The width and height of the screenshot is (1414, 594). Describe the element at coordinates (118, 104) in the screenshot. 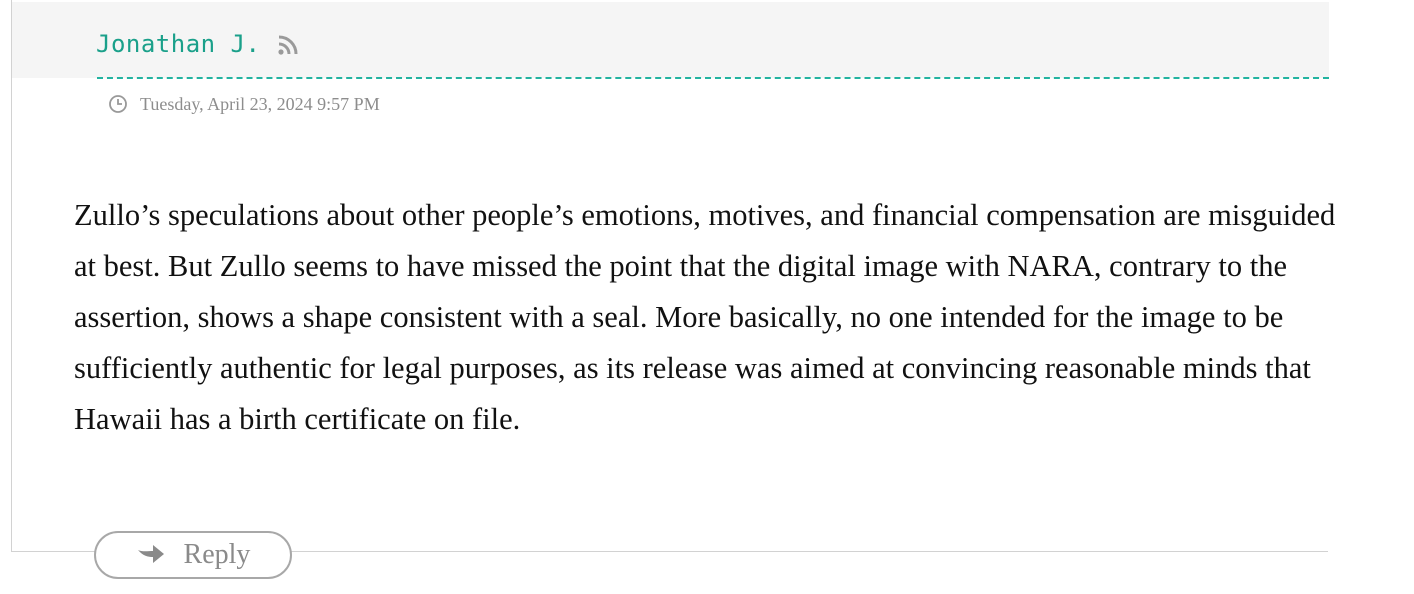

I see `clock-icon` at that location.